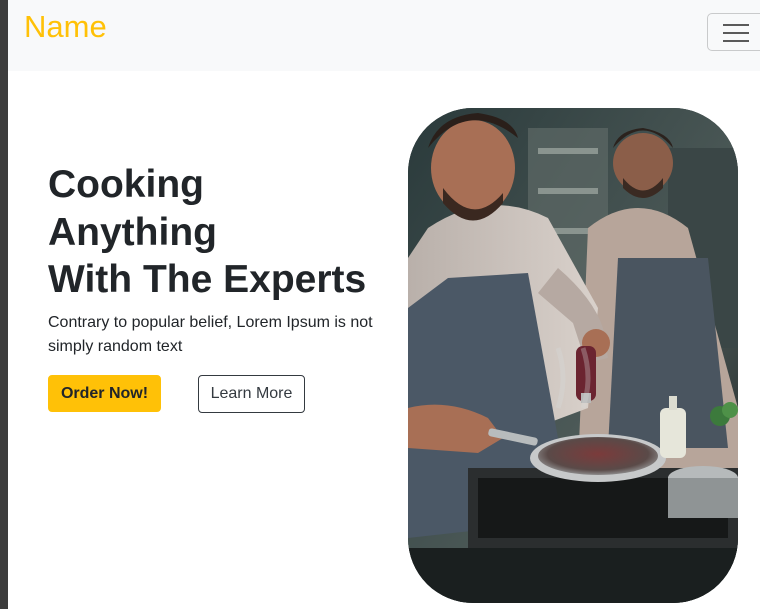  What do you see at coordinates (132, 232) in the screenshot?
I see `hero-title-line: Anything` at bounding box center [132, 232].